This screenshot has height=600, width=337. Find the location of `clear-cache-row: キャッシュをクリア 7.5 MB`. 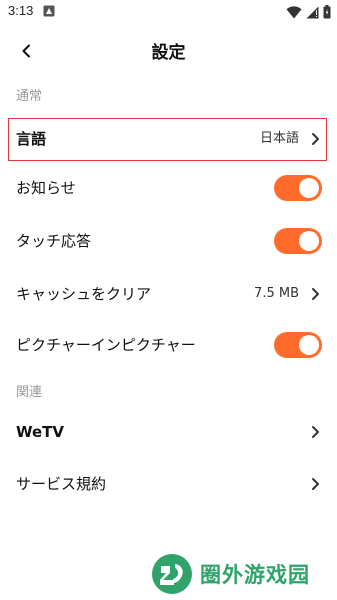

clear-cache-row: キャッシュをクリア 7.5 MB is located at coordinates (168, 294).